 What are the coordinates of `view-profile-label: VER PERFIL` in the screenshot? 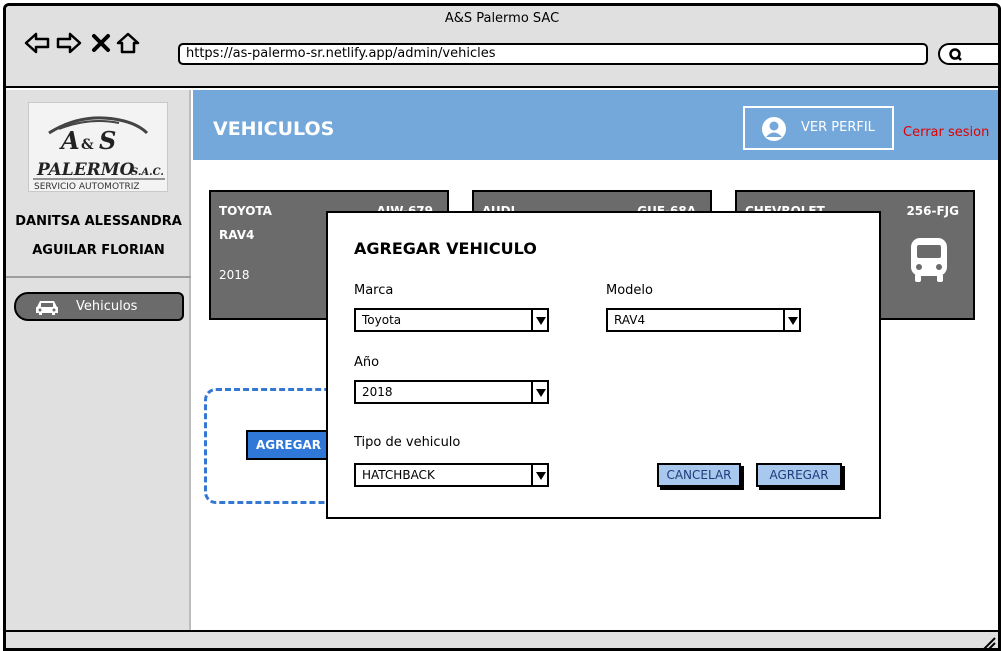 It's located at (838, 127).